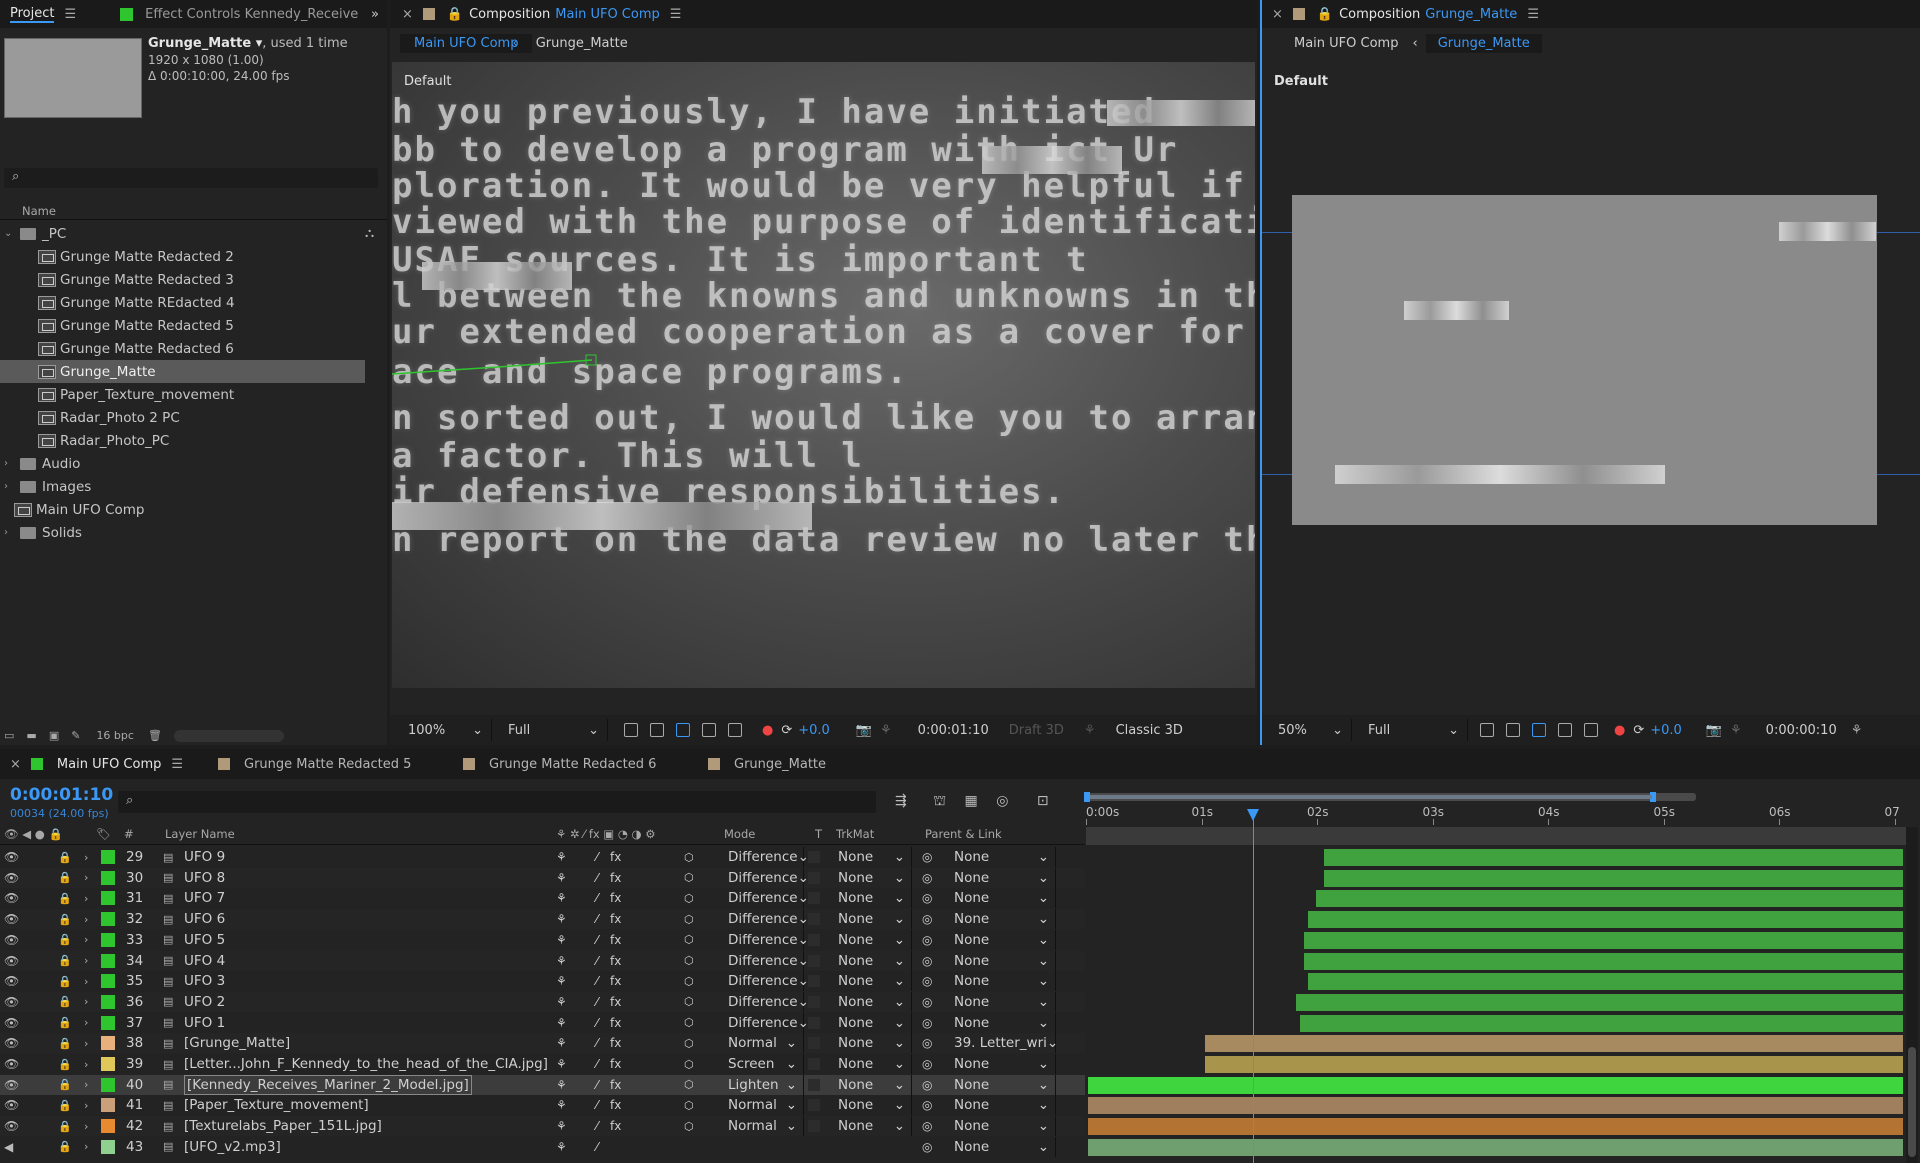 The image size is (1920, 1163). What do you see at coordinates (182, 394) in the screenshot?
I see `project-item: Paper_Texture_movement` at bounding box center [182, 394].